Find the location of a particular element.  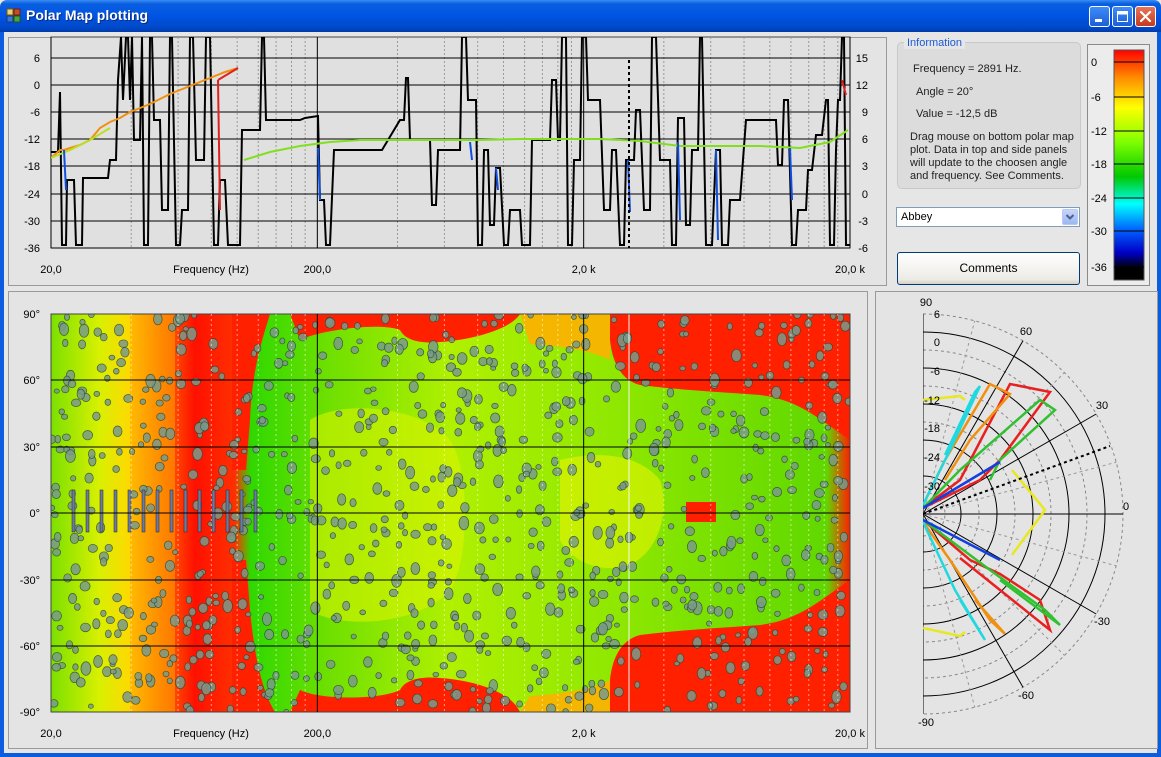

polar-plot-panel is located at coordinates (1016, 520).